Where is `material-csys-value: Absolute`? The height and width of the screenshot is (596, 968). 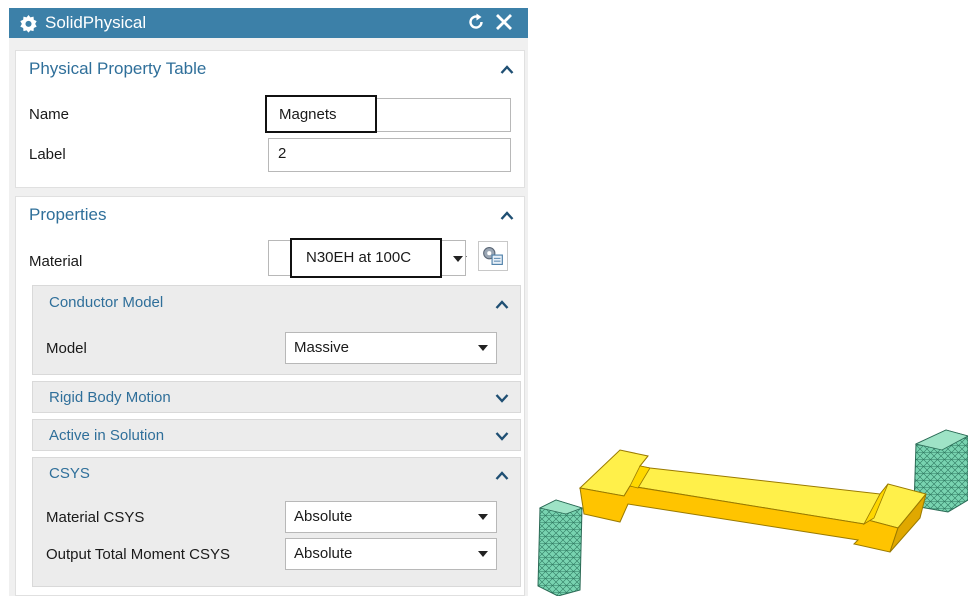 material-csys-value: Absolute is located at coordinates (323, 516).